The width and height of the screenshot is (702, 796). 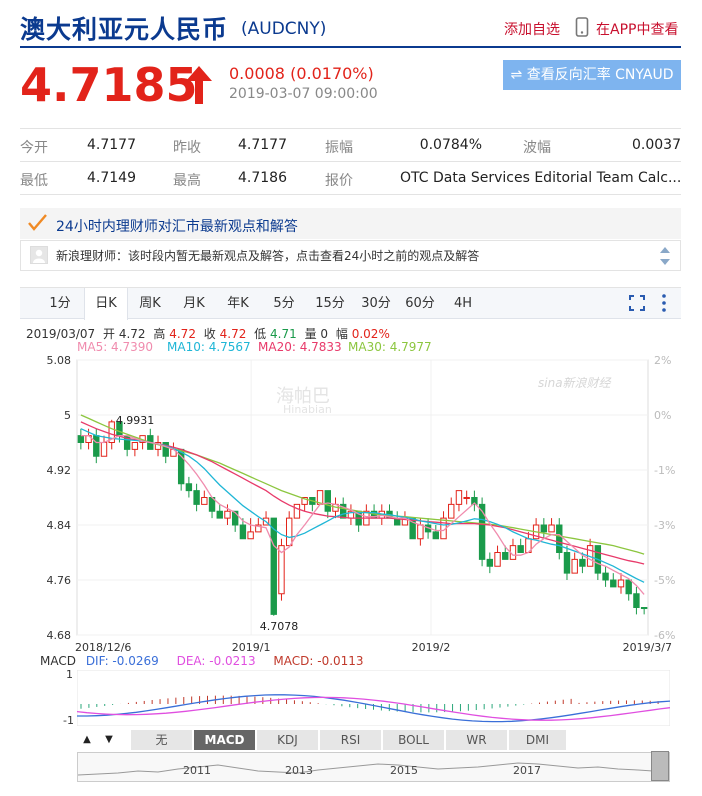 What do you see at coordinates (477, 740) in the screenshot?
I see `indicator-wr: WR` at bounding box center [477, 740].